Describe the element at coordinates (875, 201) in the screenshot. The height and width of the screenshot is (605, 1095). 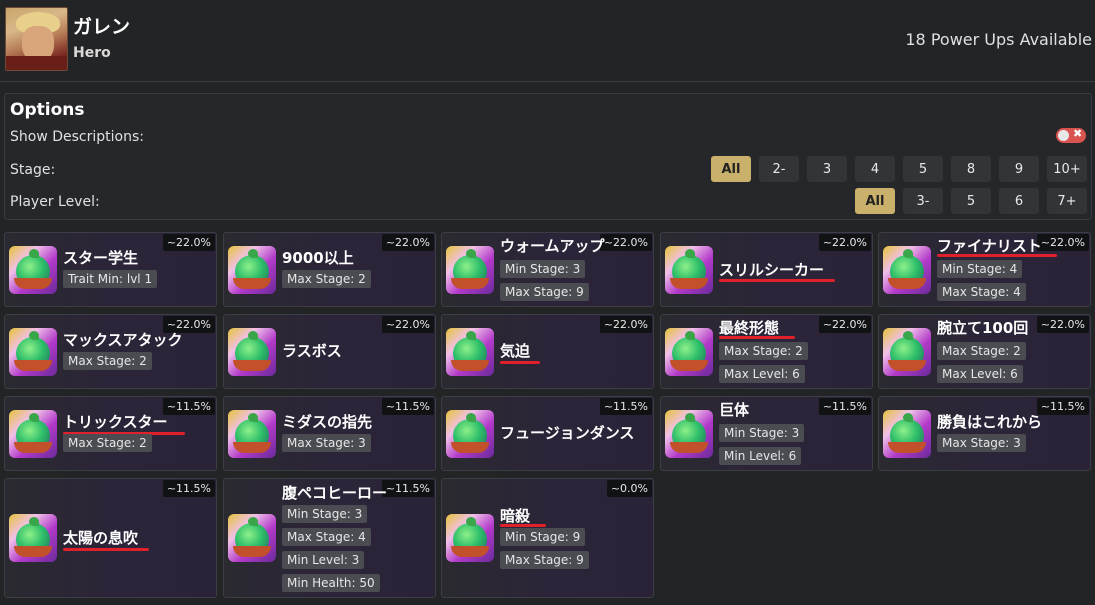
I see `level-chip-all: All` at that location.